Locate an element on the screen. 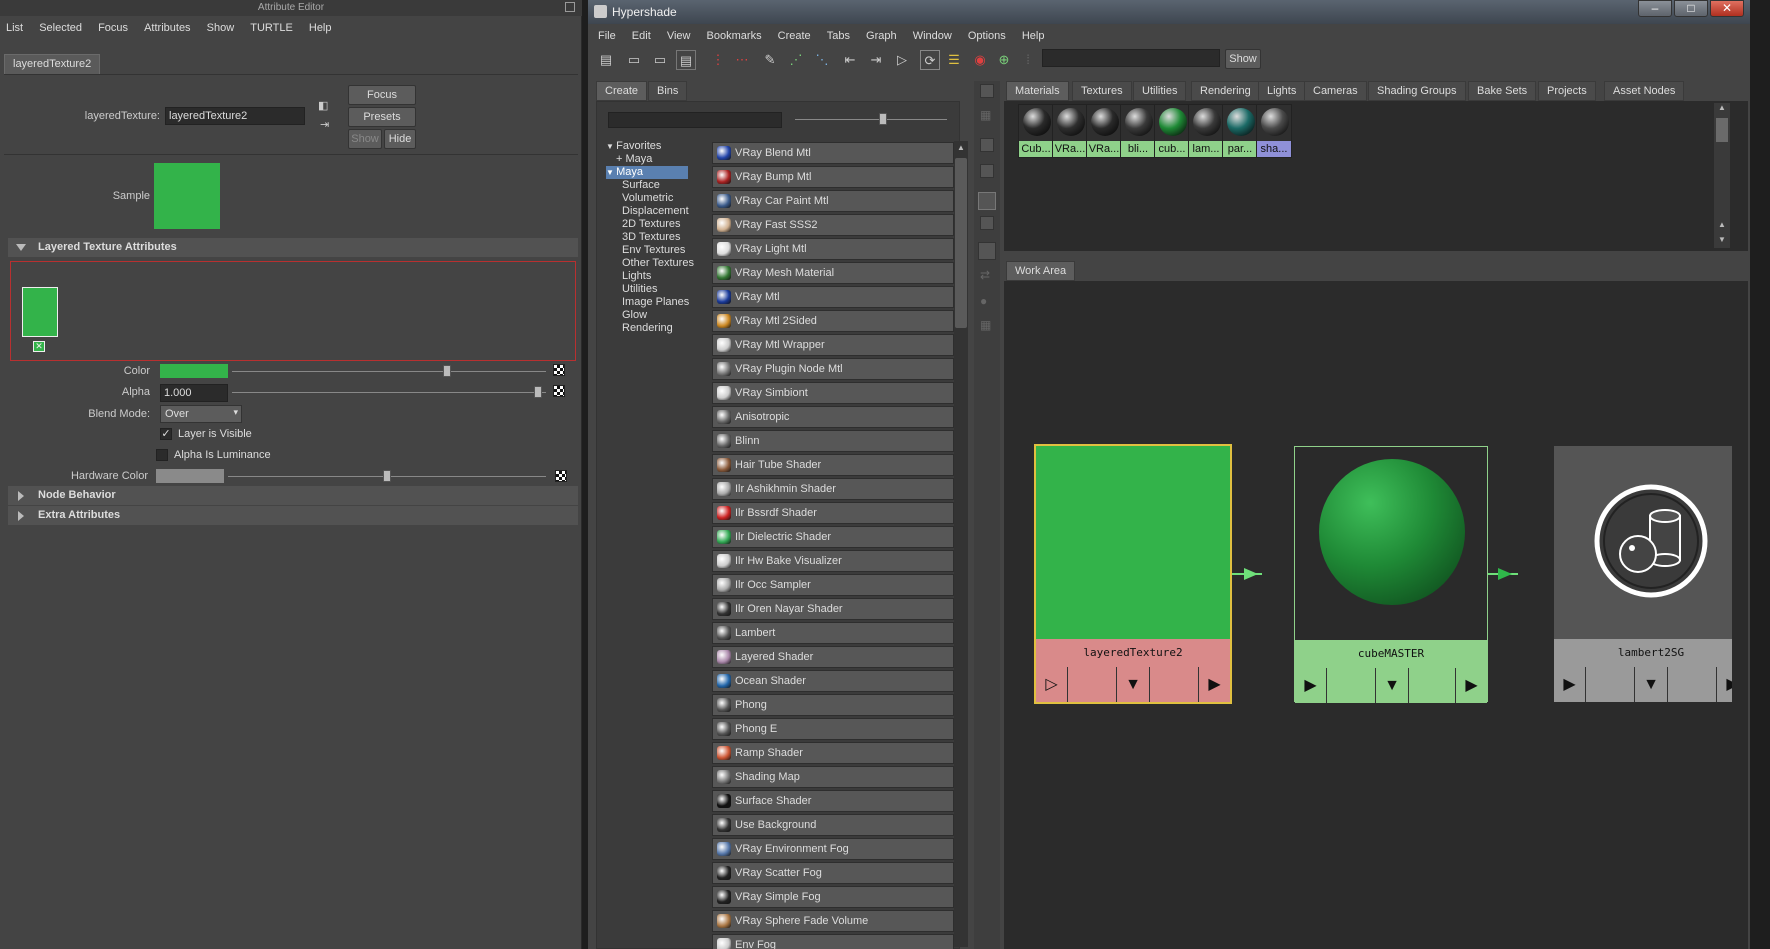  layer-visible-checkbox: ✓ is located at coordinates (166, 434).